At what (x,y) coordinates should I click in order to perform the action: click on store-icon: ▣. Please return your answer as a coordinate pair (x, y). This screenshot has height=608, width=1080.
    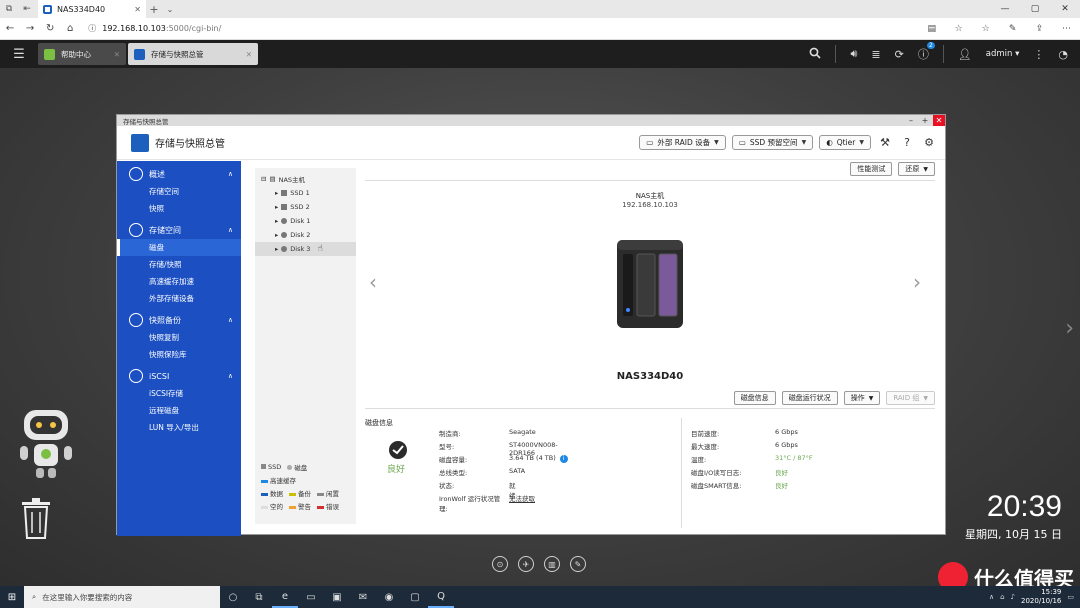
    Looking at the image, I should click on (337, 597).